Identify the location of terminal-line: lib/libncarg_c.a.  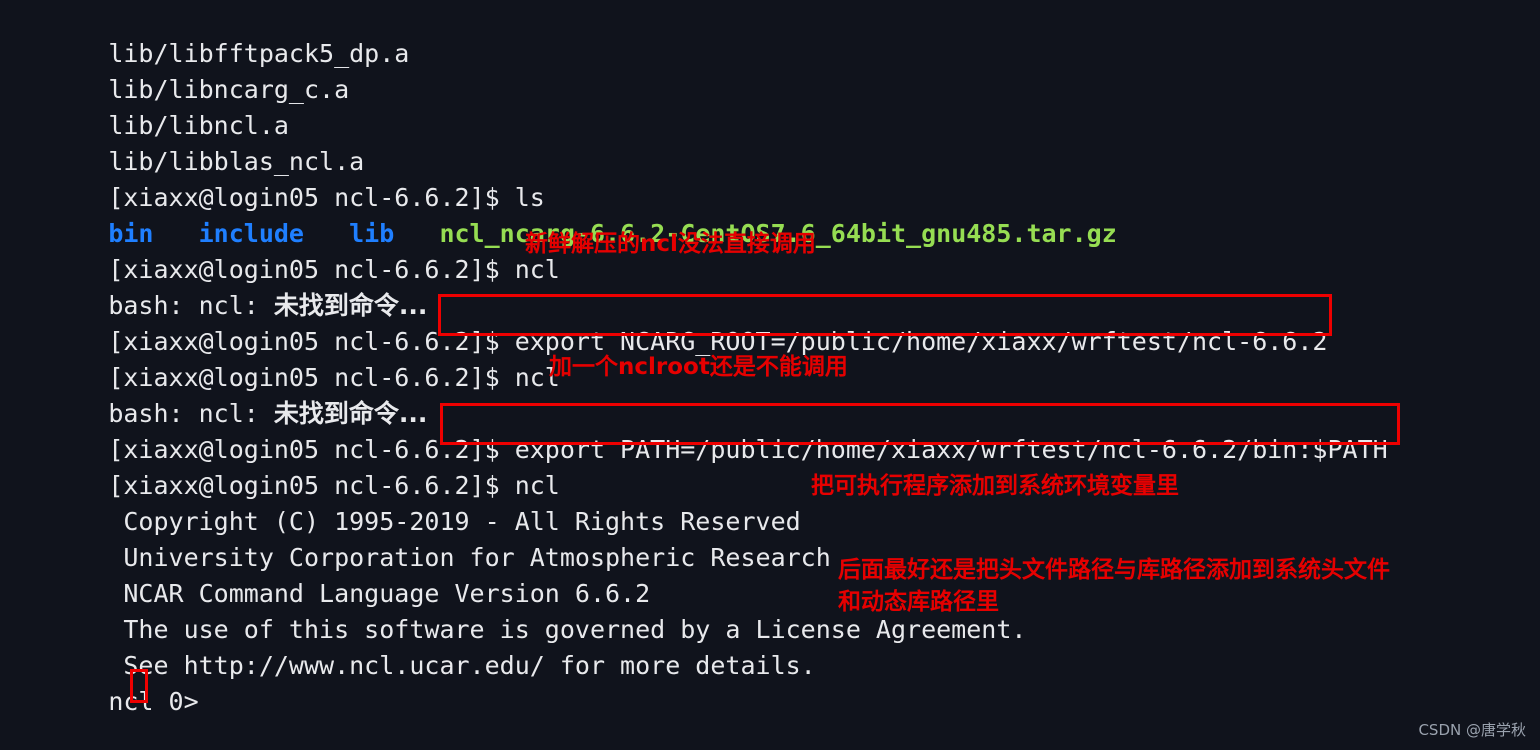
(770, 70).